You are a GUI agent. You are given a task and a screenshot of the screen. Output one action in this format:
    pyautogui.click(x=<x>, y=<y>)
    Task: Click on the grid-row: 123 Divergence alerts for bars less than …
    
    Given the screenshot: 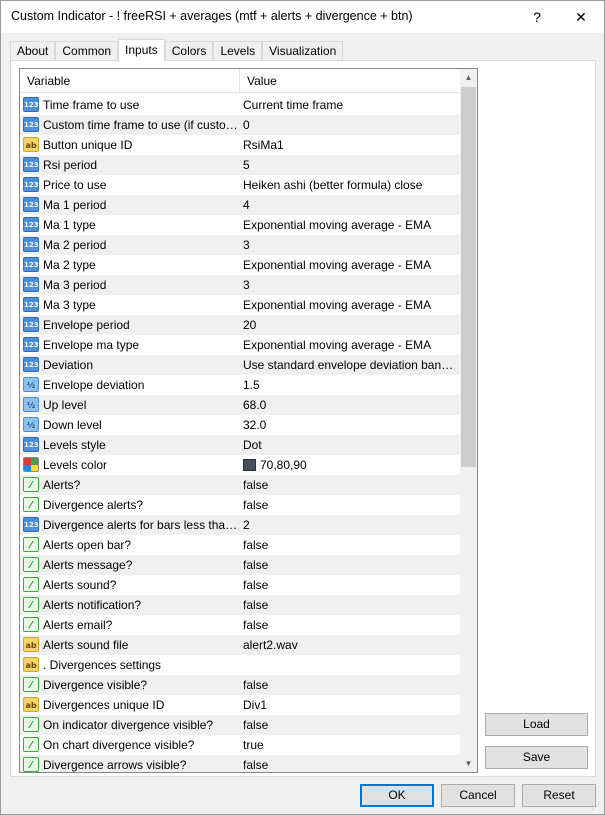 What is the action you would take?
    pyautogui.click(x=240, y=525)
    